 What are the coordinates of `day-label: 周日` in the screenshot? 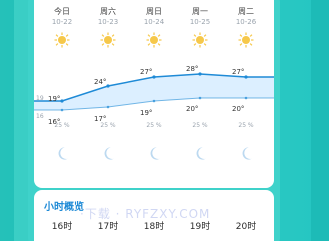 It's located at (154, 11).